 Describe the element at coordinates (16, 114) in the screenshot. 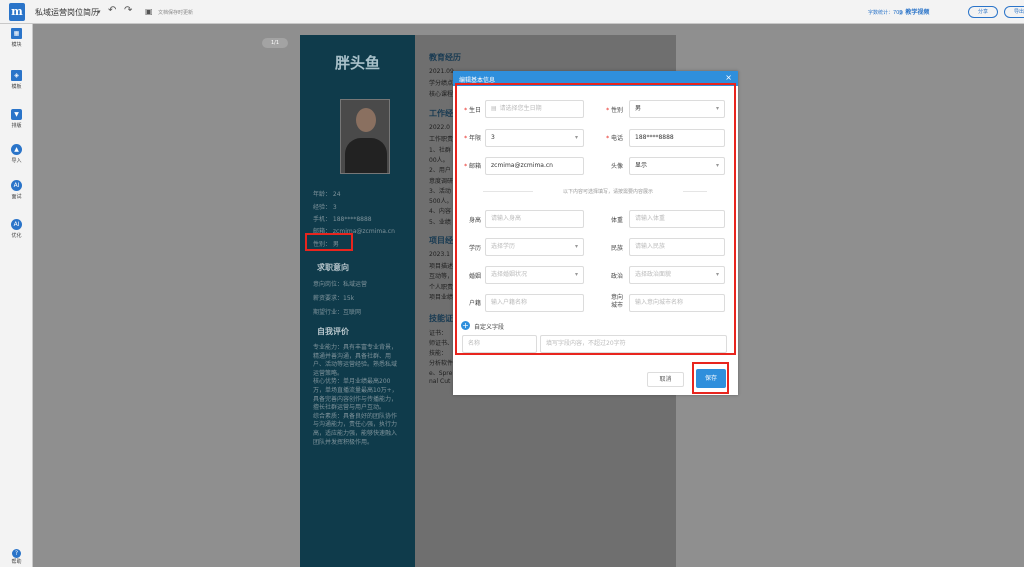

I see `shirt-icon: ▼` at that location.